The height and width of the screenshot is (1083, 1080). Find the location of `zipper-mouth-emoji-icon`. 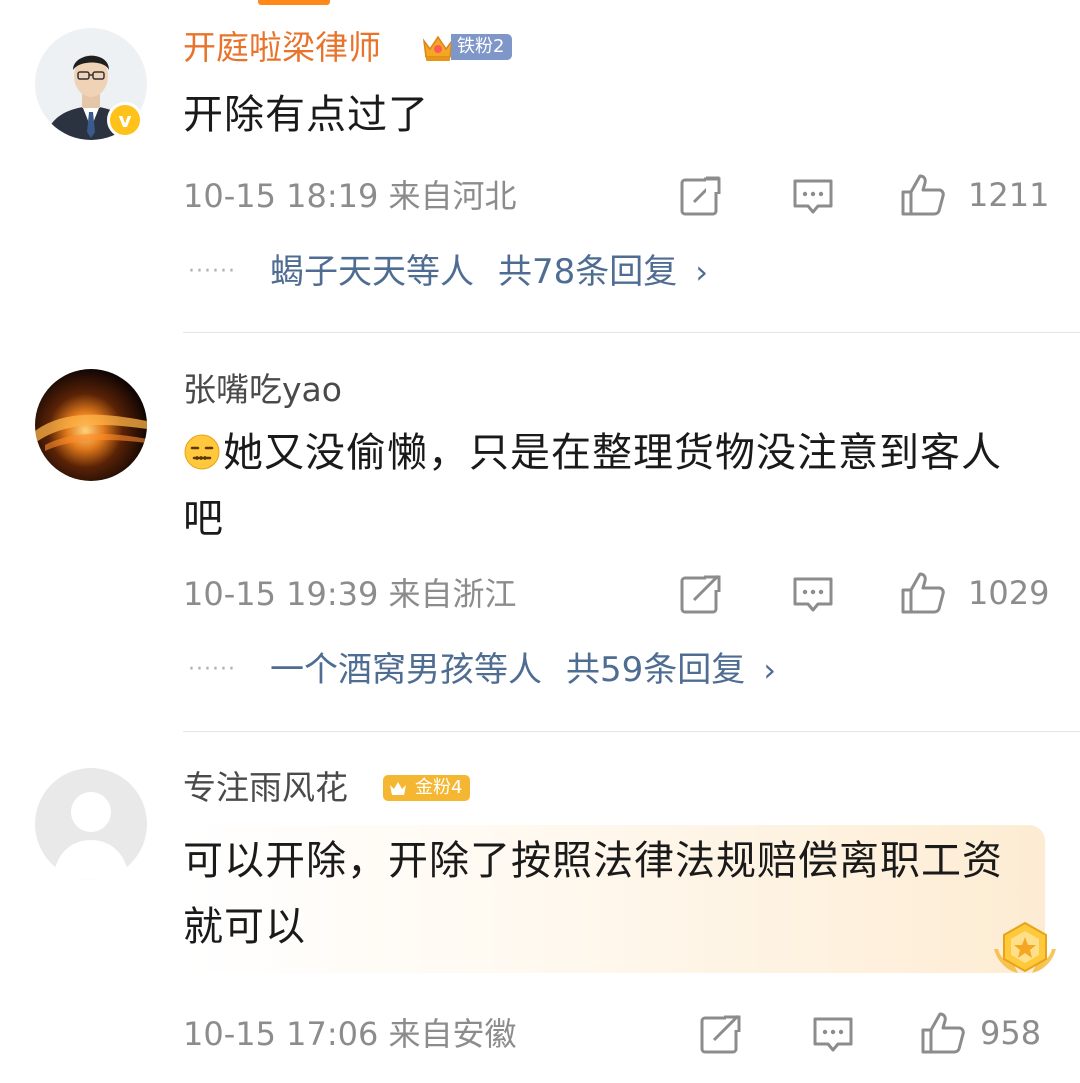

zipper-mouth-emoji-icon is located at coordinates (202, 452).